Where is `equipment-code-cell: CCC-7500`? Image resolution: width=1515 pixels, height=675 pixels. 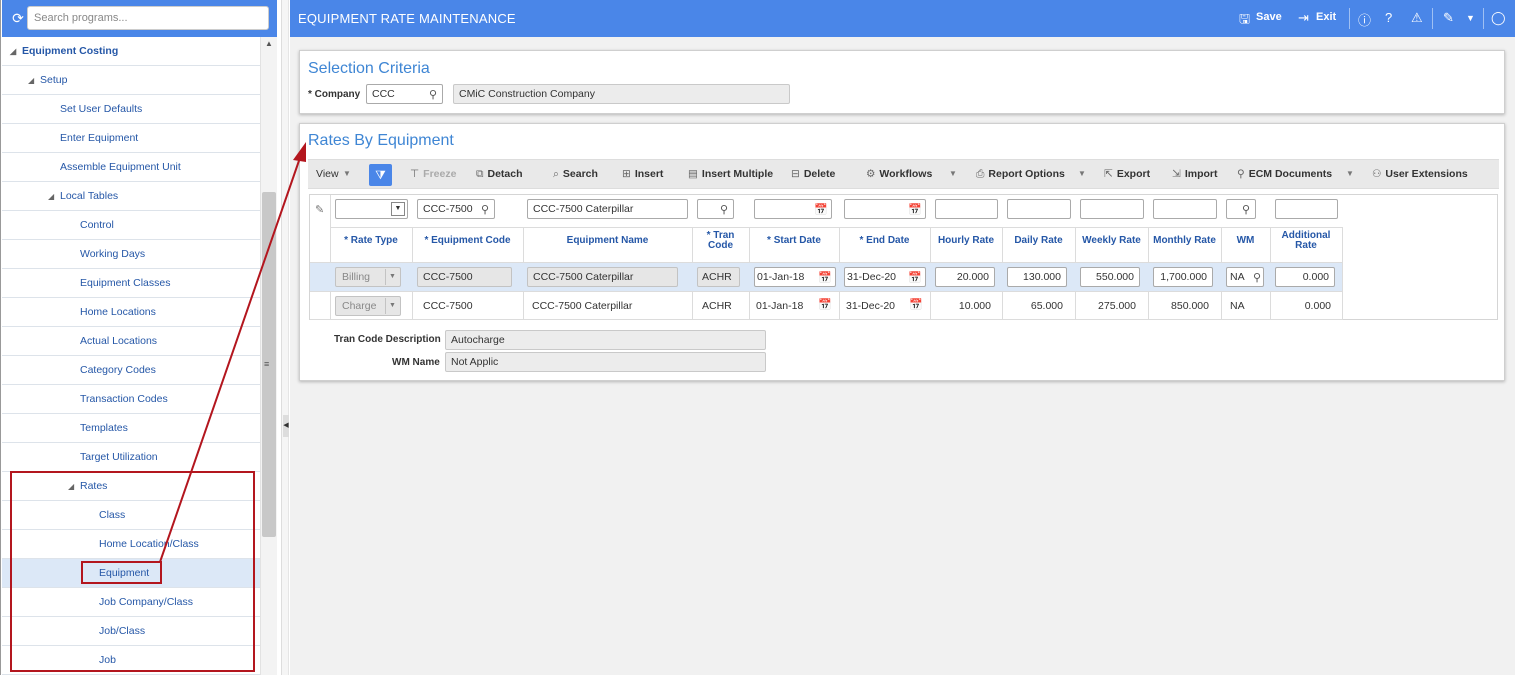 equipment-code-cell: CCC-7500 is located at coordinates (464, 277).